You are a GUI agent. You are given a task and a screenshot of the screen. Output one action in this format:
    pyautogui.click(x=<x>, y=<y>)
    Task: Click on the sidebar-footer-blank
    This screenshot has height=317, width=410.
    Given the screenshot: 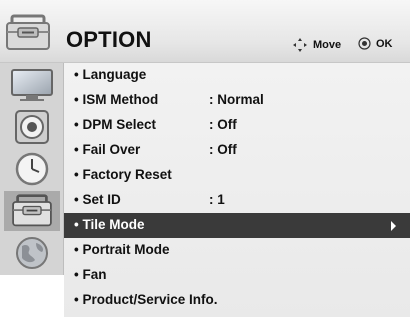 What is the action you would take?
    pyautogui.click(x=31, y=296)
    